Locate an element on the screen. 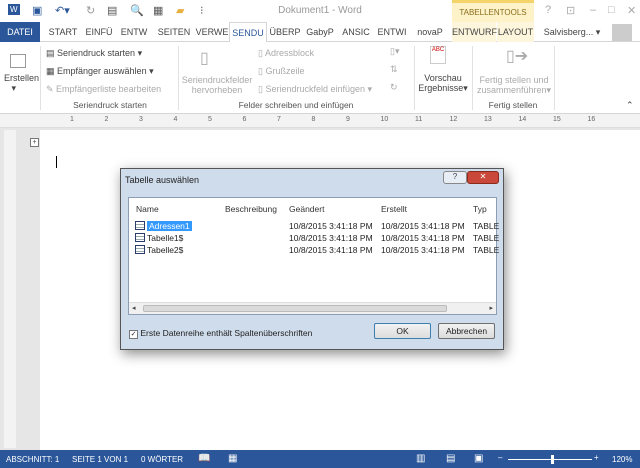  table-move-handle-icon: + is located at coordinates (34, 142).